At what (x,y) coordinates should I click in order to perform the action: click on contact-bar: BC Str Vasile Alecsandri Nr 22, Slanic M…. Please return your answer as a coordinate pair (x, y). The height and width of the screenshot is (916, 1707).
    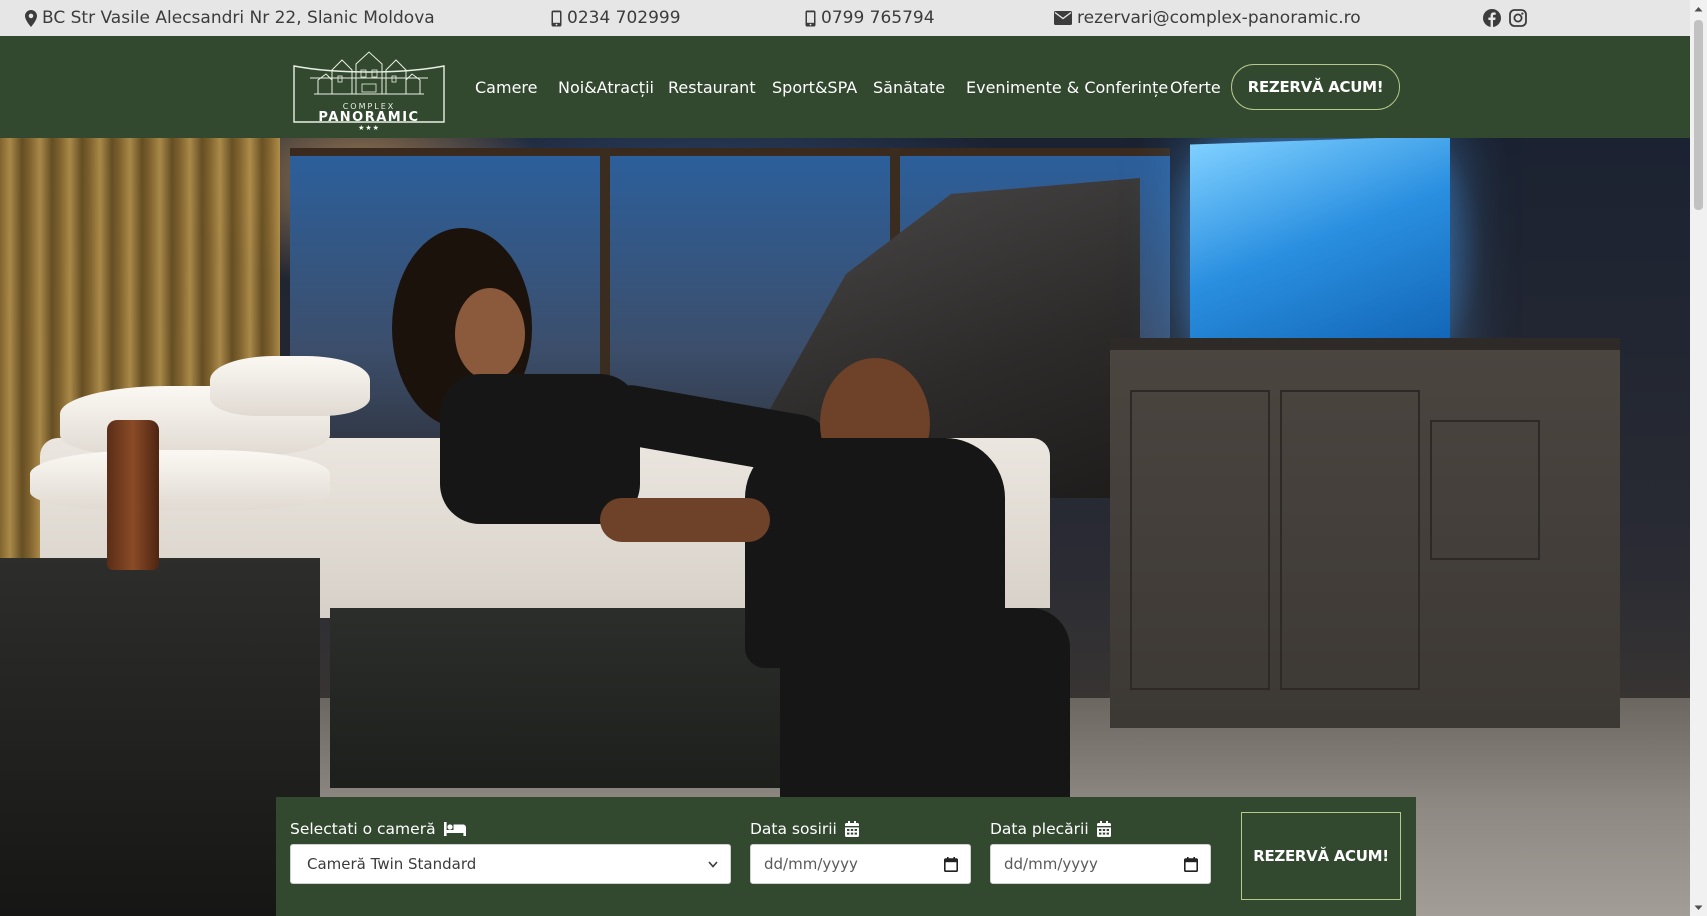
    Looking at the image, I should click on (845, 18).